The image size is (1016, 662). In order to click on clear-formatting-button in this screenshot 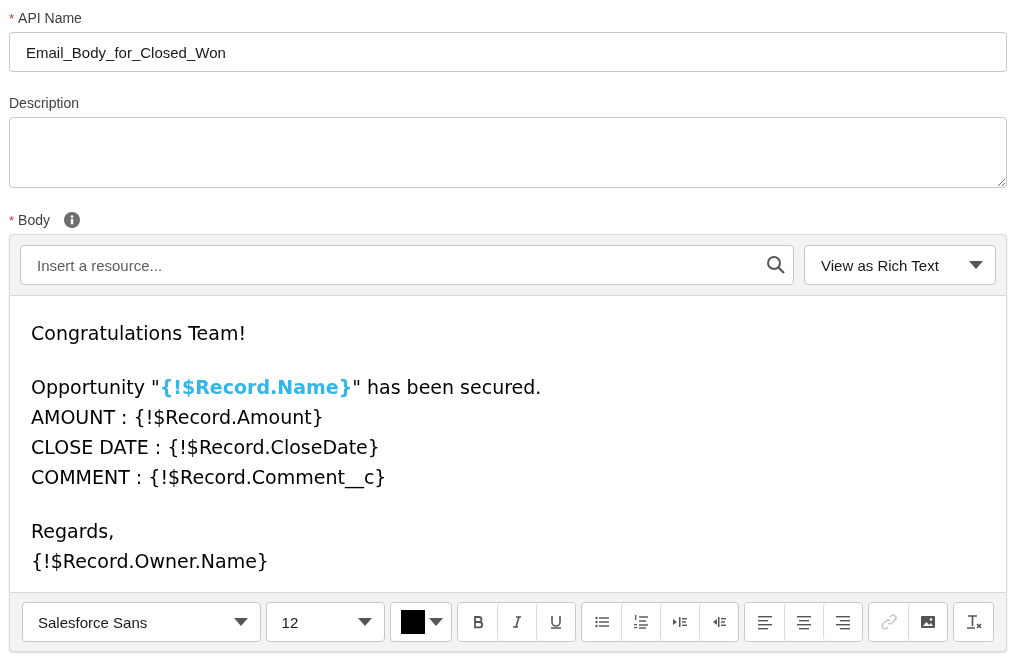, I will do `click(973, 622)`.